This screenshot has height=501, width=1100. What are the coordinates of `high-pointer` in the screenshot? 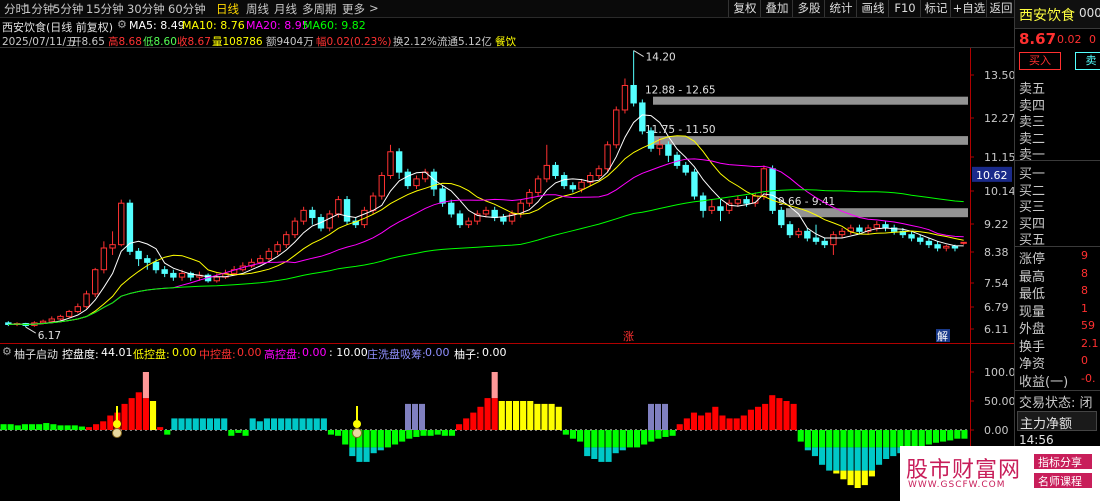 It's located at (638, 53).